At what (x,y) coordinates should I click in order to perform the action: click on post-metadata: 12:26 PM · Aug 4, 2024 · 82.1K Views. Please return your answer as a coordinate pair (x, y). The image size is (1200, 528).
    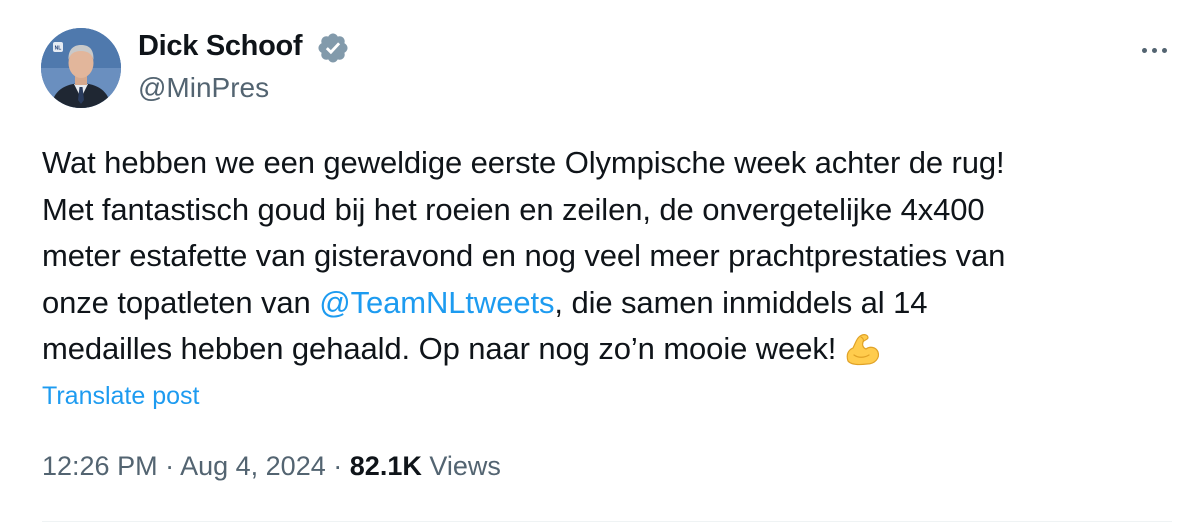
    Looking at the image, I should click on (271, 466).